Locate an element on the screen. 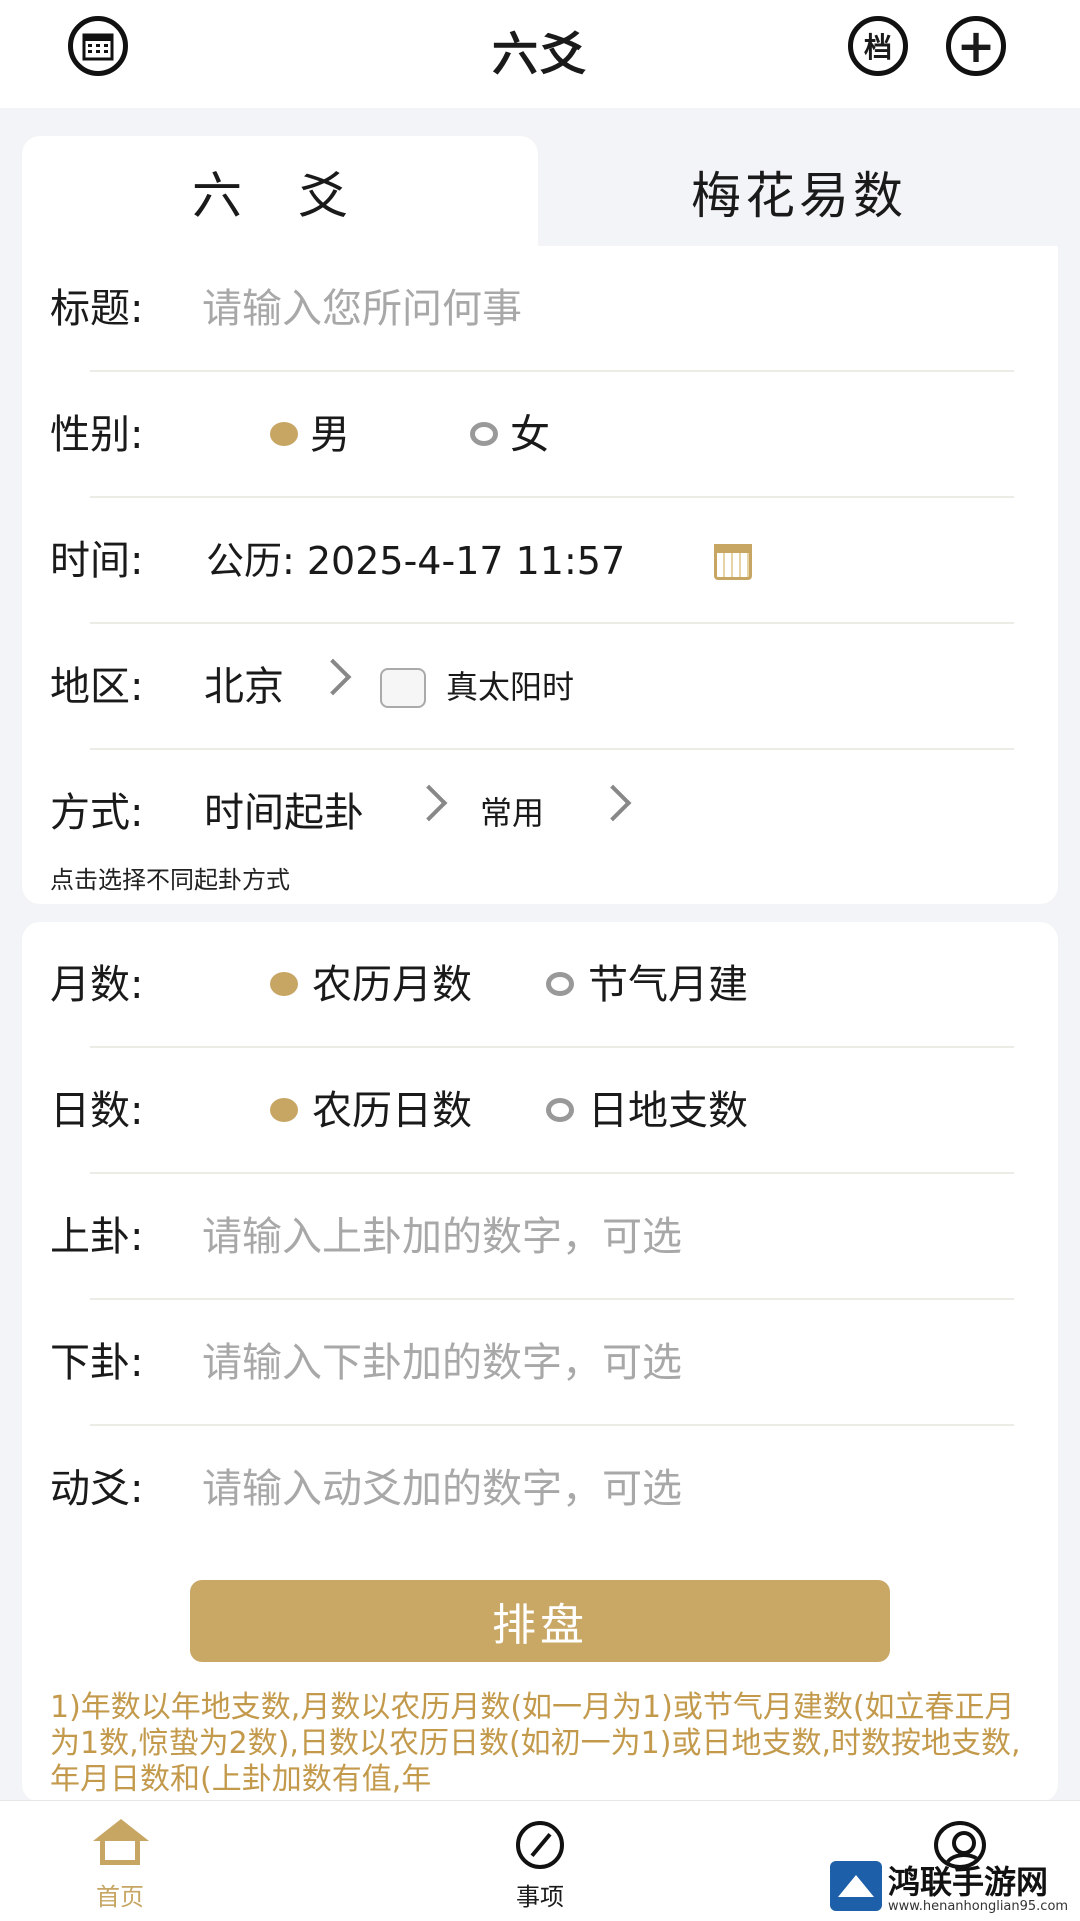  lower-trigram-label: 下卦: is located at coordinates (97, 1363).